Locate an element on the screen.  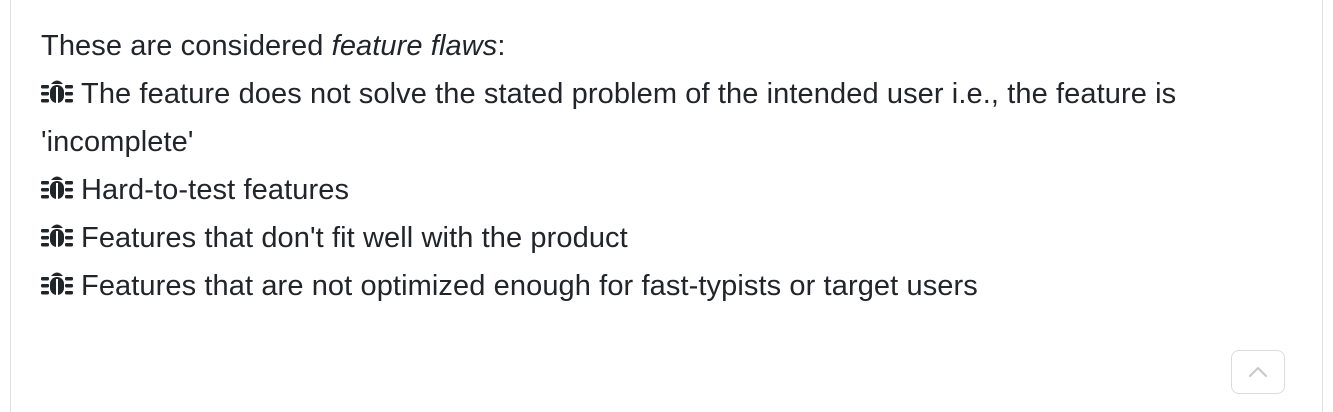
intro-text: These are considered is located at coordinates (186, 46).